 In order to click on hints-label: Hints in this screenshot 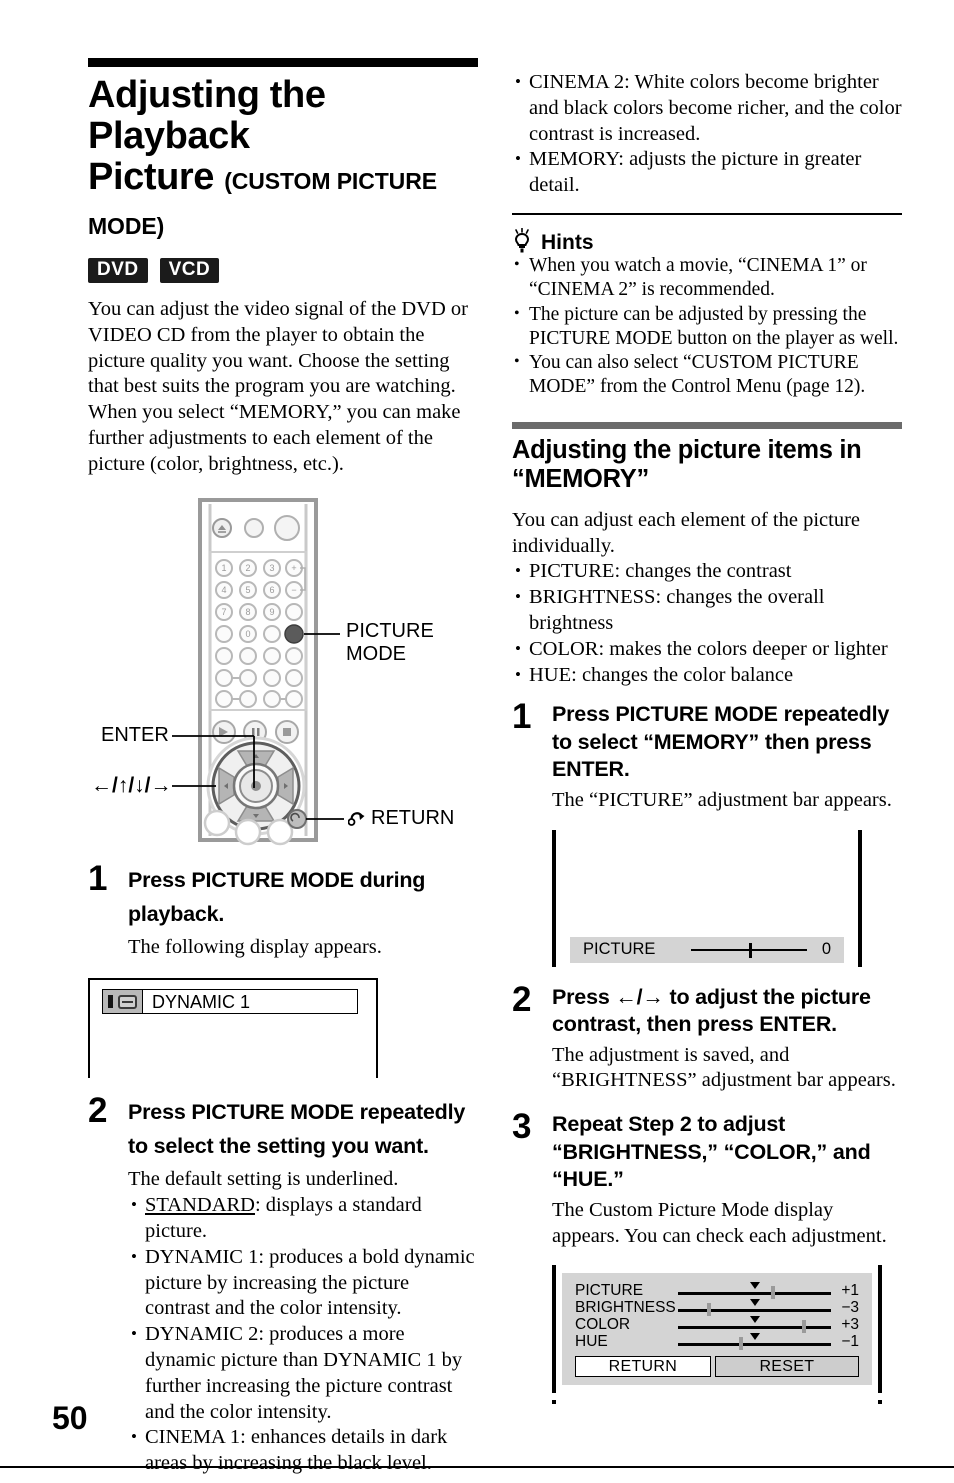, I will do `click(567, 242)`.